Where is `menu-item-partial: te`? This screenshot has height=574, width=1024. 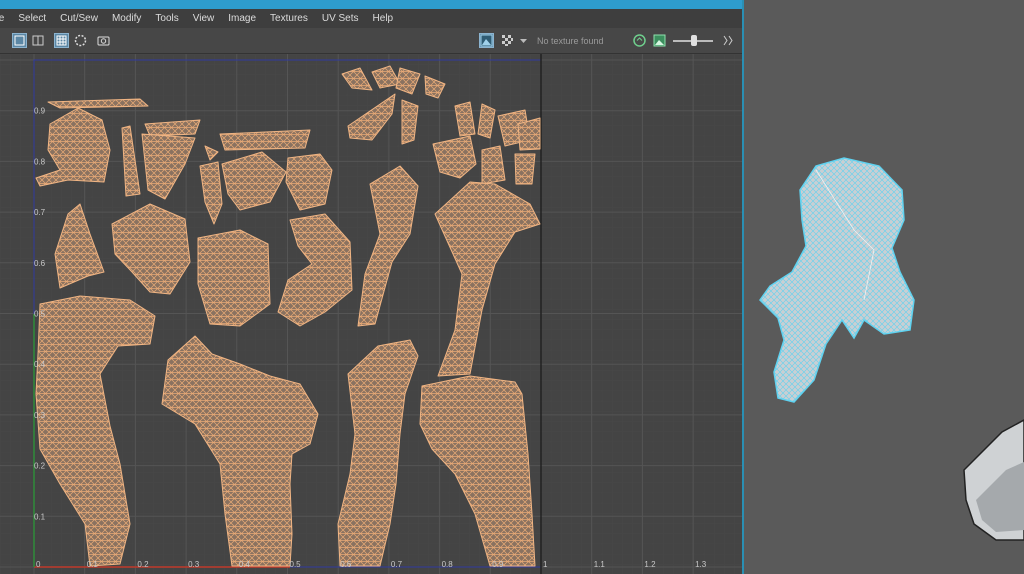
menu-item-partial: te is located at coordinates (5, 18).